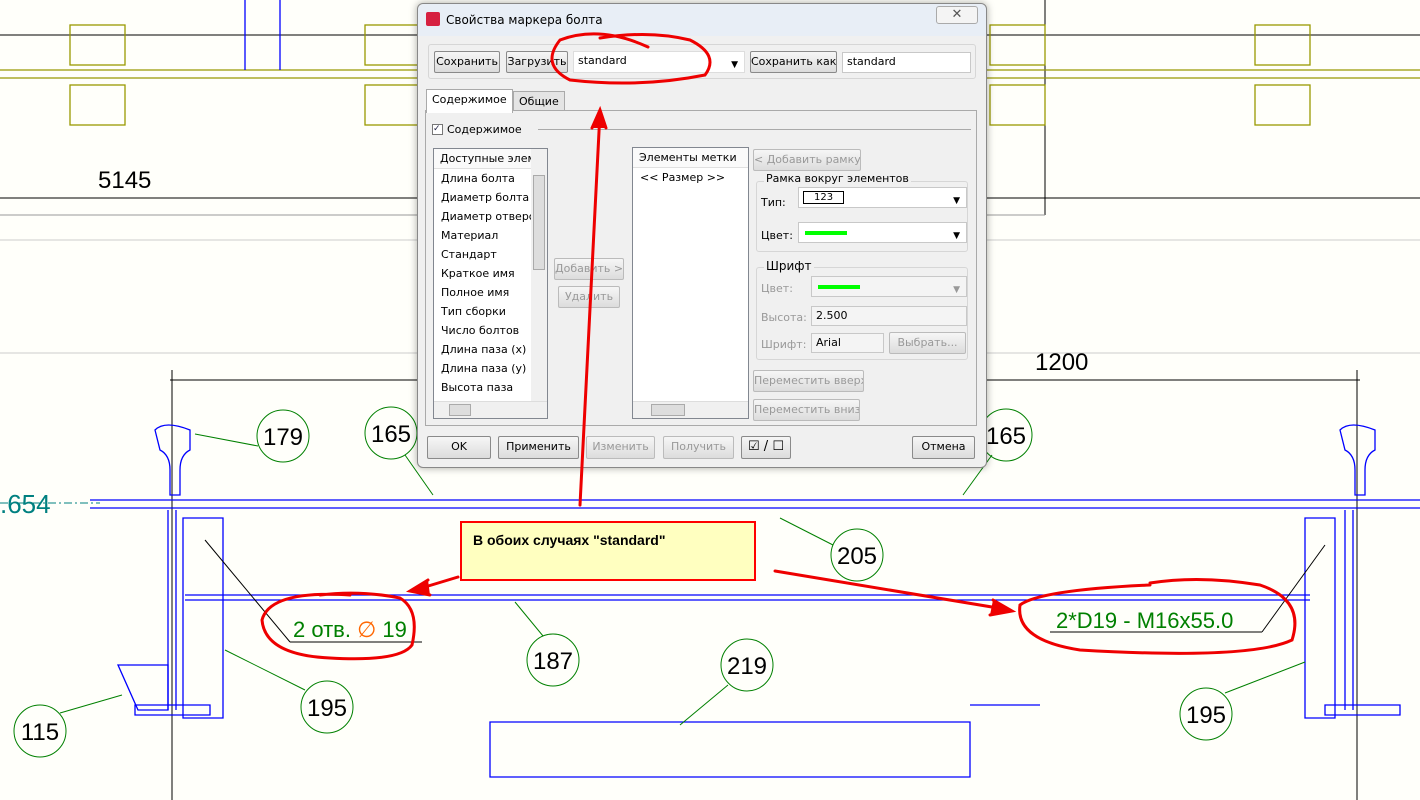  Describe the element at coordinates (837, 178) in the screenshot. I see `frame-group-title: Рамка вокруг элементов` at that location.